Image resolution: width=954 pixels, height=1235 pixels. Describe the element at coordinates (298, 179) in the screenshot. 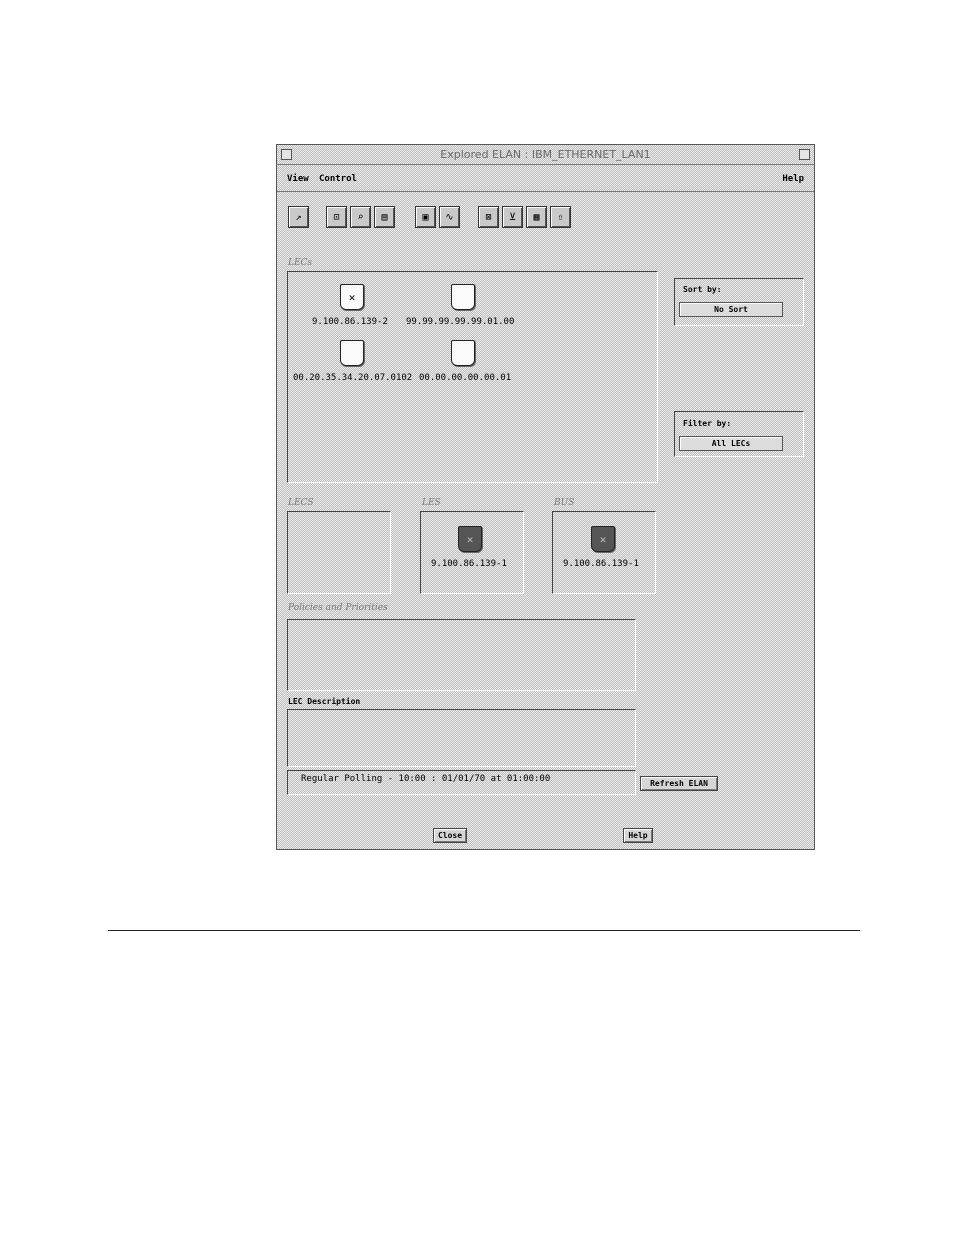

I see `menu-view: View` at that location.